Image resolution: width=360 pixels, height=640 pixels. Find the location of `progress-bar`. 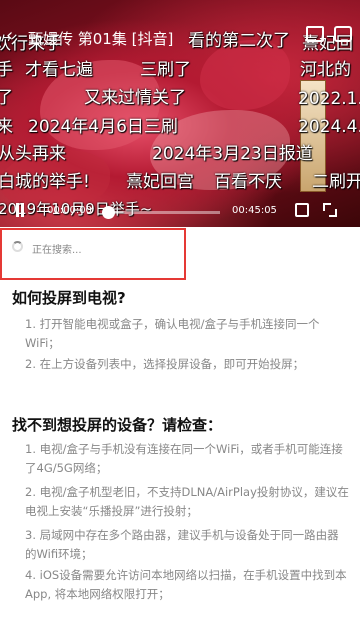

progress-bar is located at coordinates (161, 212).